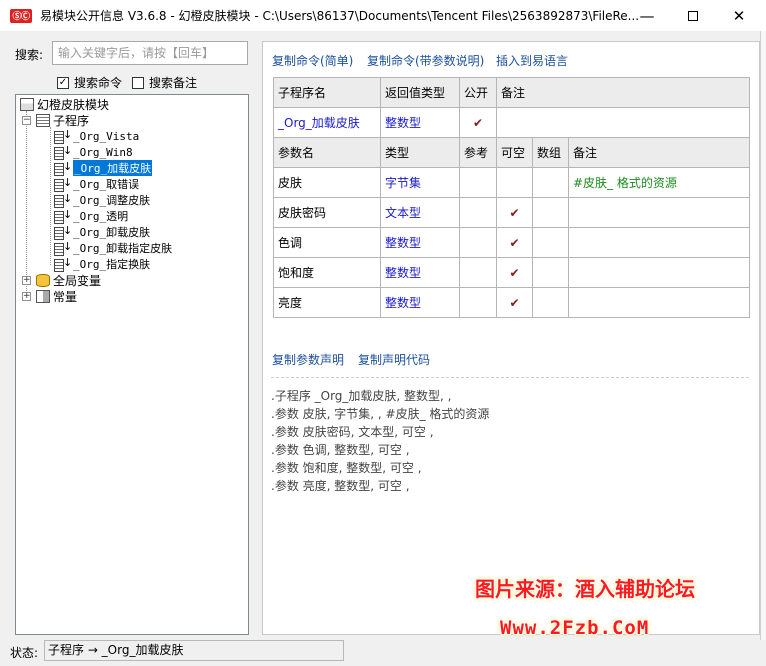 Image resolution: width=766 pixels, height=666 pixels. I want to click on checkbox-unchecked-icon, so click(138, 82).